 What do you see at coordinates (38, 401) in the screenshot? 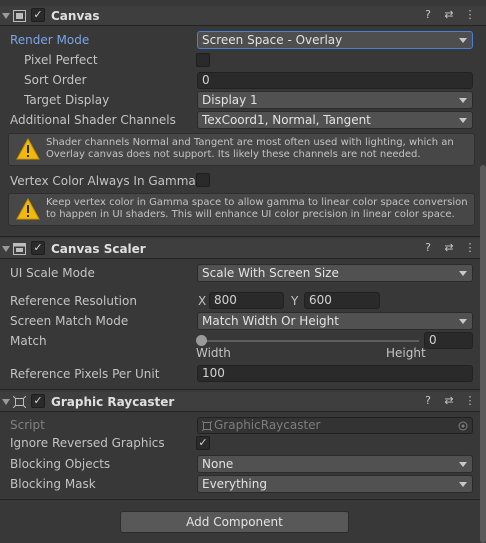
I see `graphic-raycaster-enabled-checkbox: ✓` at bounding box center [38, 401].